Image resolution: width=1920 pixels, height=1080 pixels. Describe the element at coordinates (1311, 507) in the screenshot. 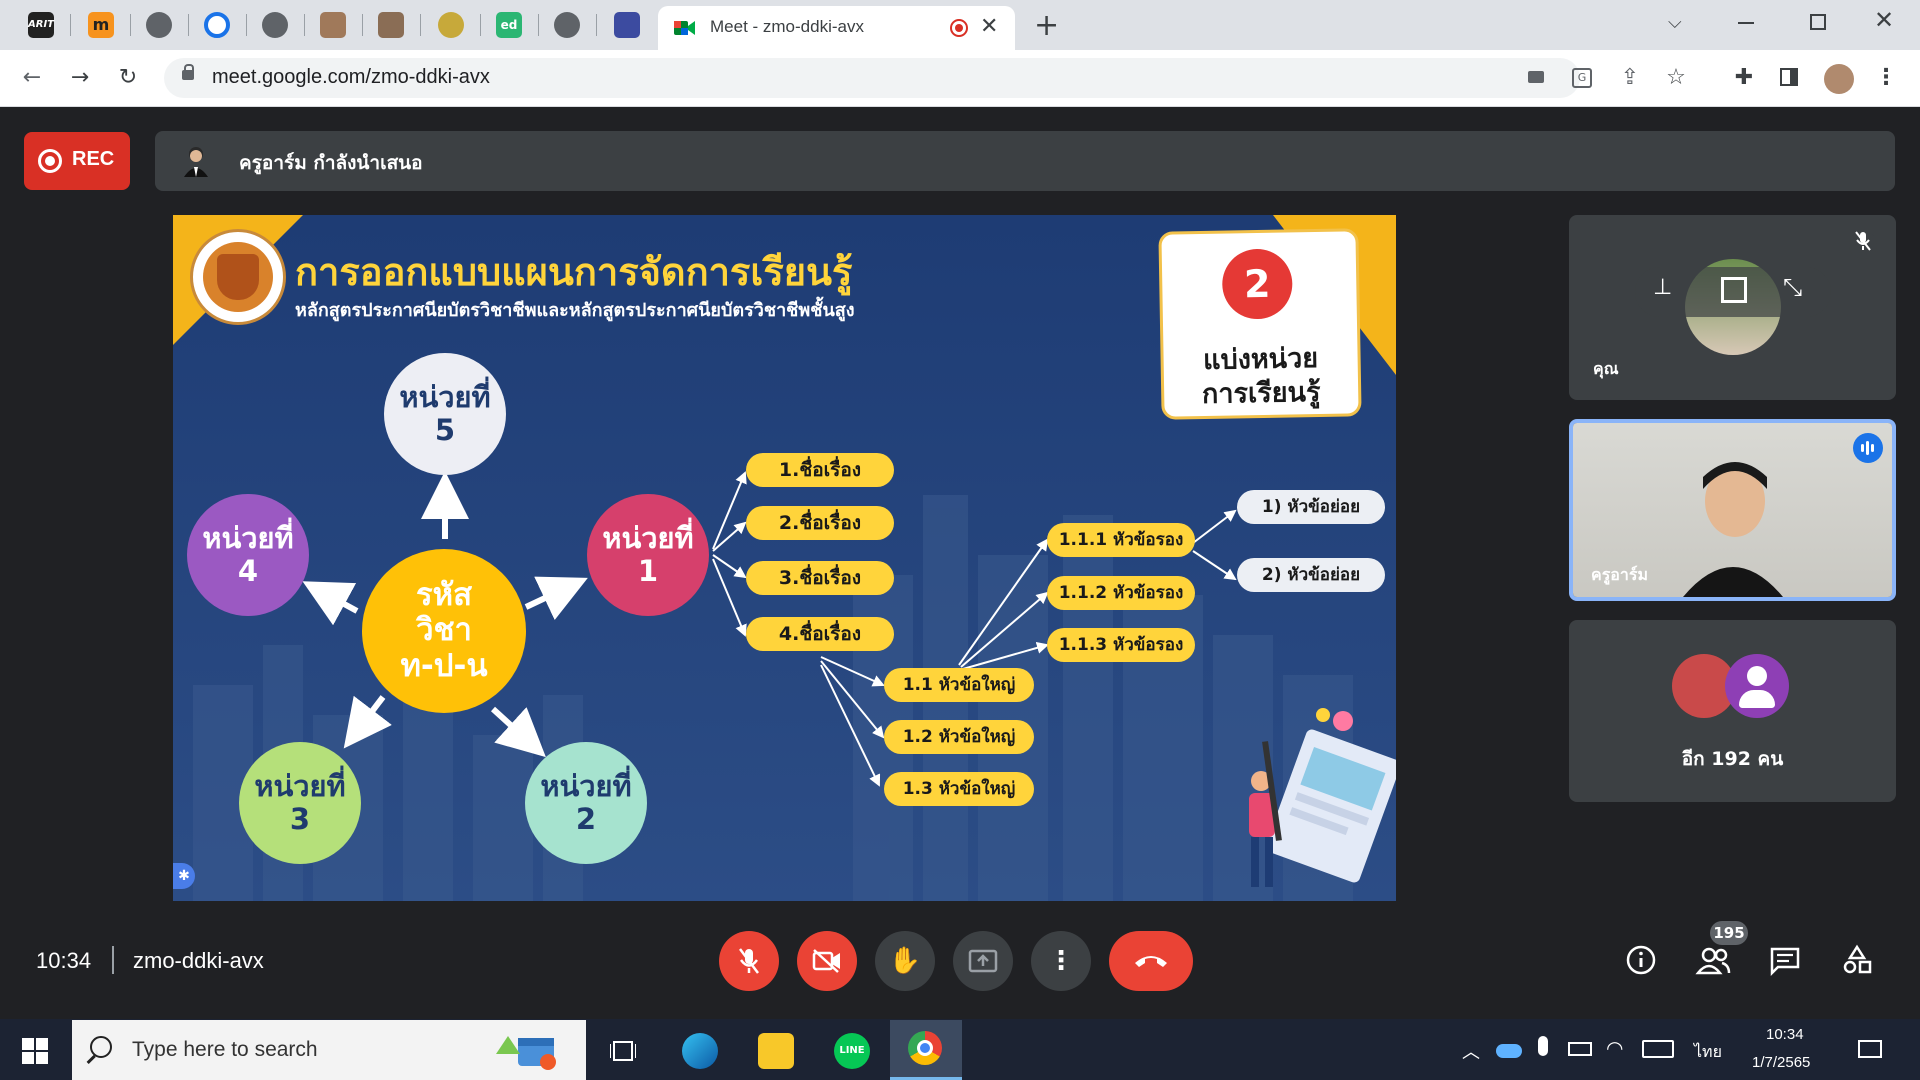

I see `minor-heading-pill-1: 1) หัวข้อย่อย` at that location.